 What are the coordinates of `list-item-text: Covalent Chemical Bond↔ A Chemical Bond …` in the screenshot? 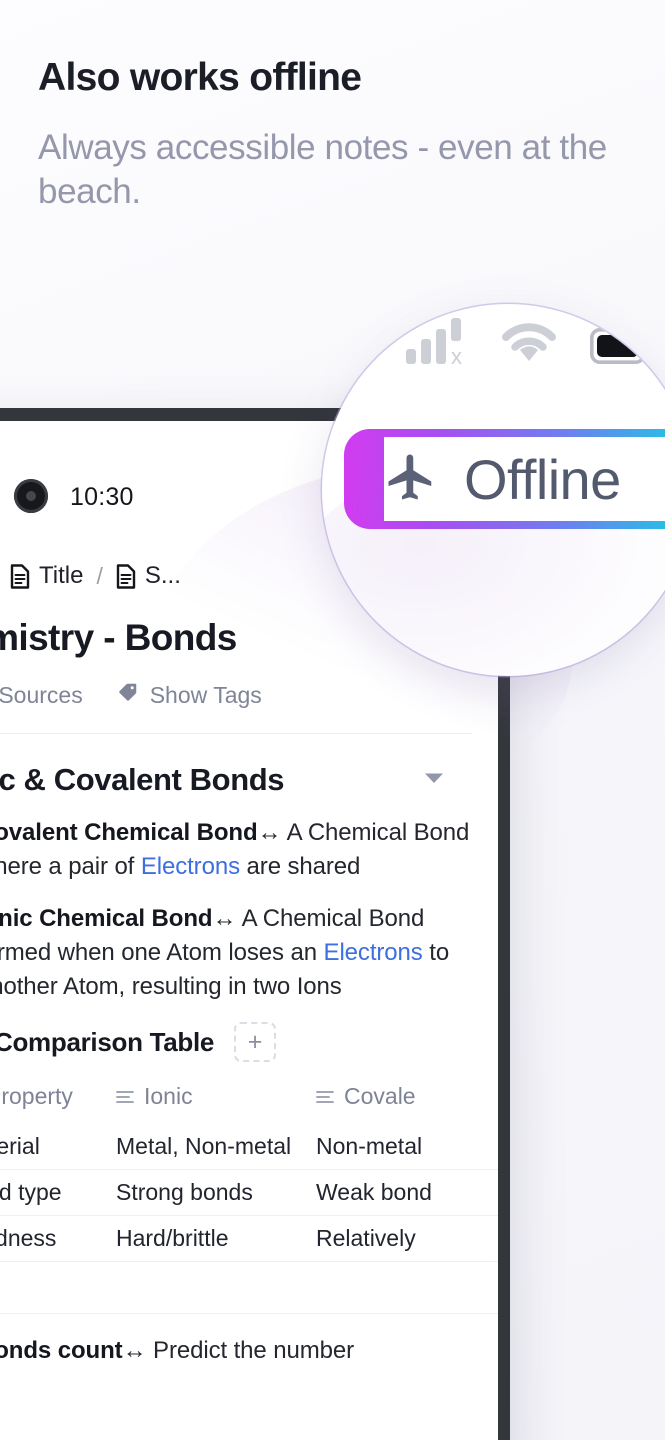 It's located at (236, 850).